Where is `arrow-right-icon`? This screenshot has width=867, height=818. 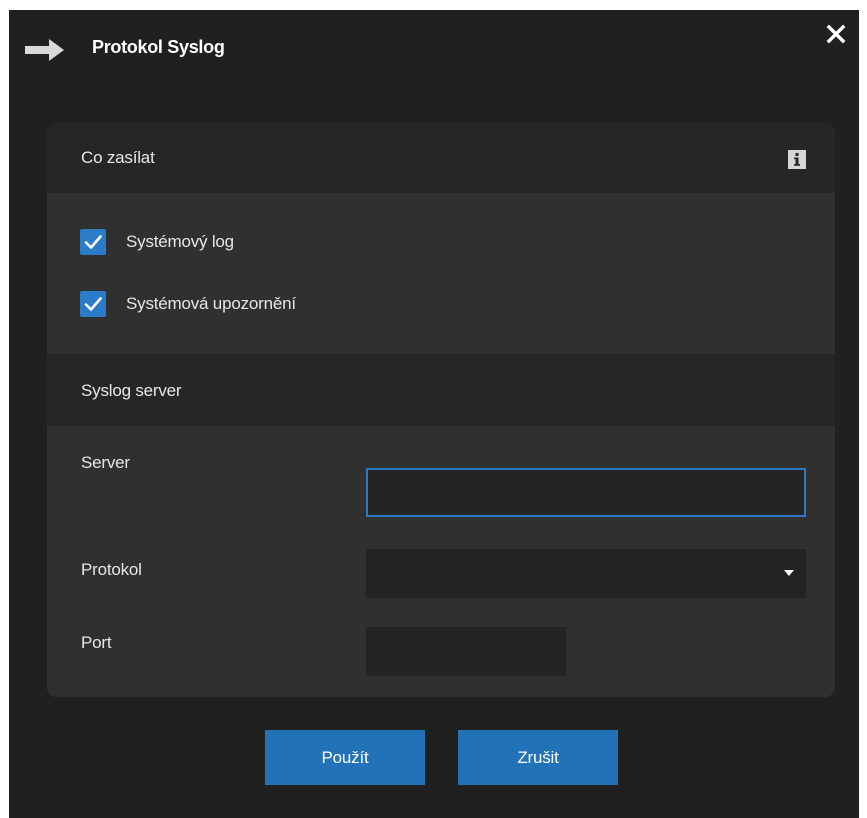 arrow-right-icon is located at coordinates (44, 50).